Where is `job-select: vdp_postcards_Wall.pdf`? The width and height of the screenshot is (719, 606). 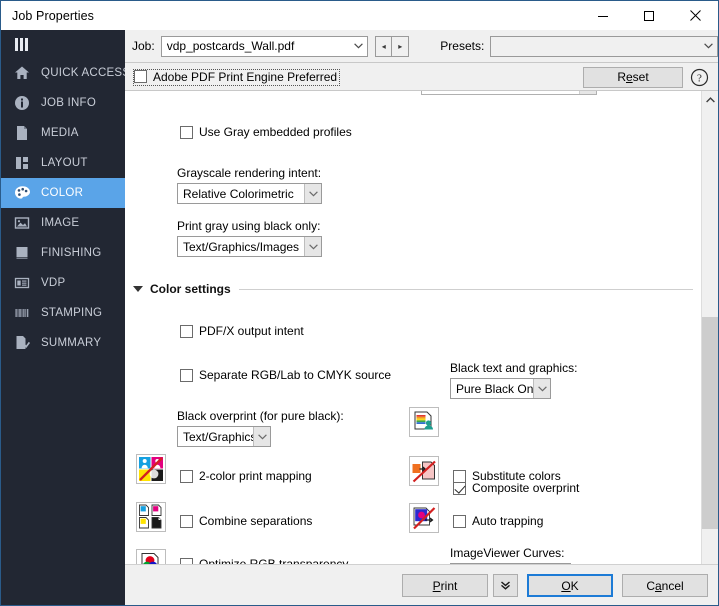 job-select: vdp_postcards_Wall.pdf is located at coordinates (264, 46).